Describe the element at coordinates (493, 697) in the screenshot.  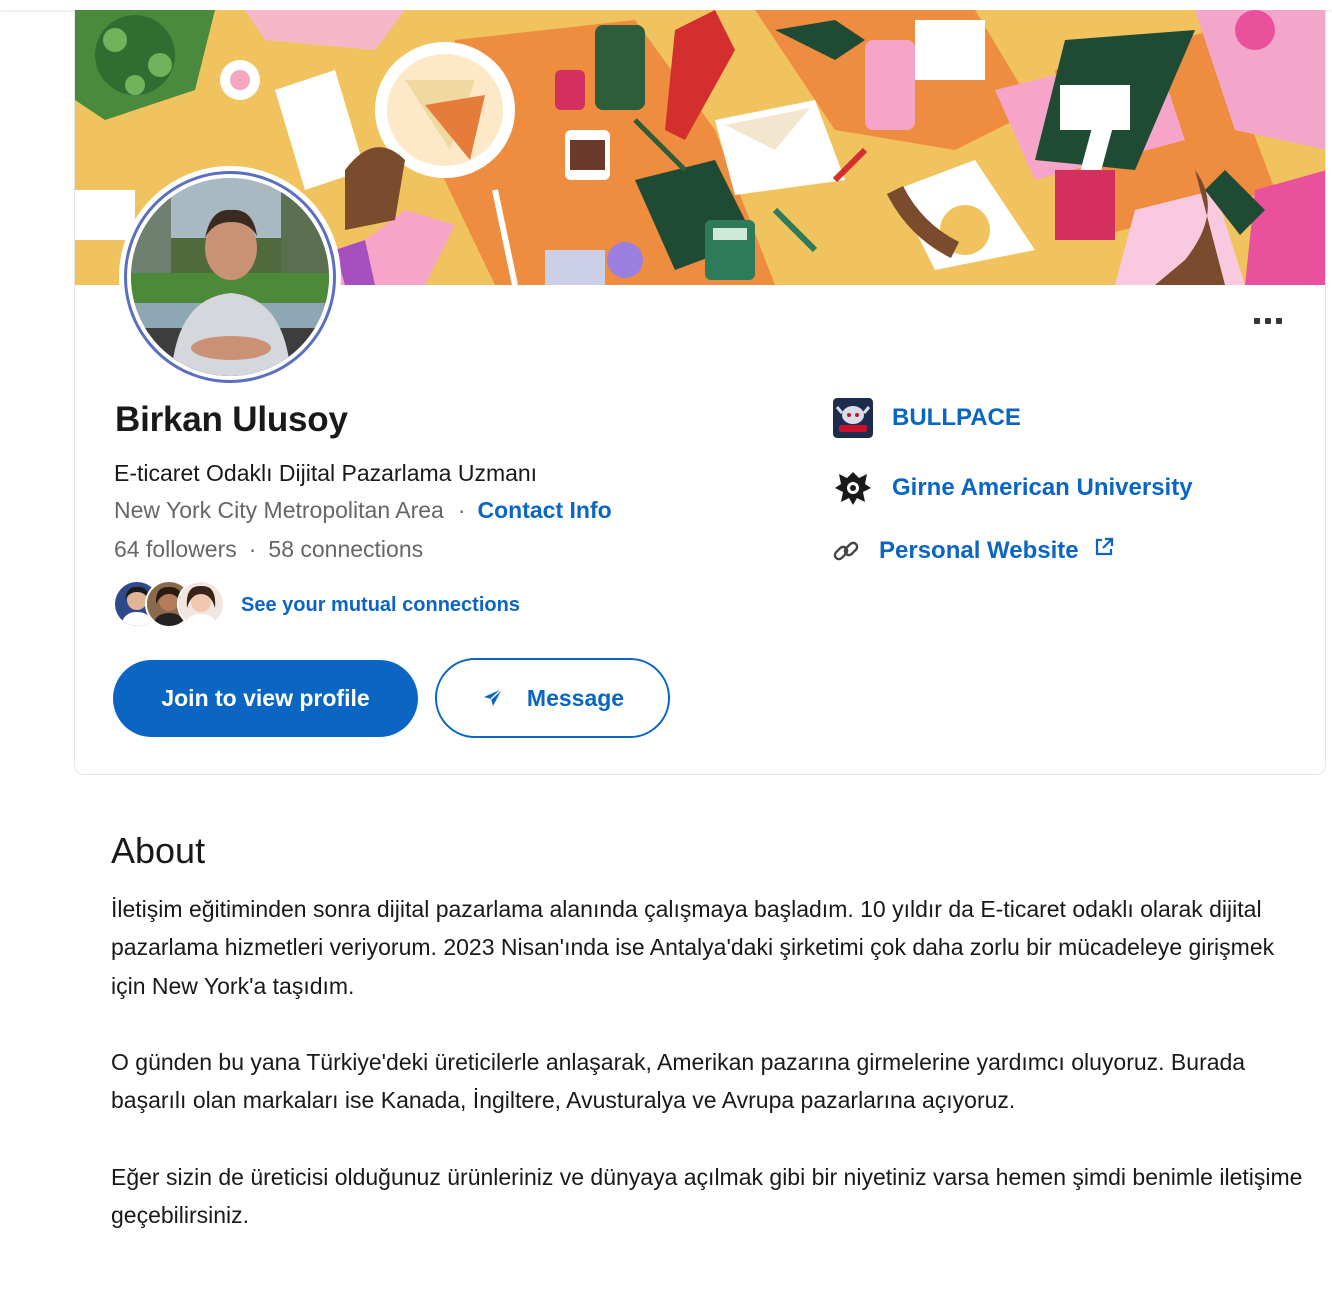
I see `send-icon` at that location.